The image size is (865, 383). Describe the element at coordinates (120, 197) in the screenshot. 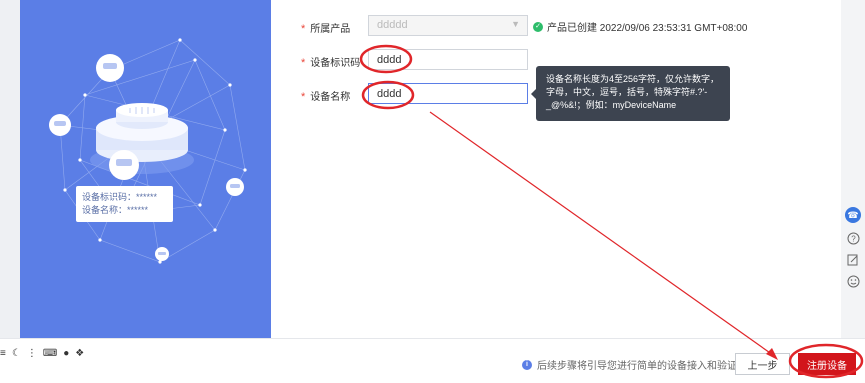

I see `card-identifier-line: 设备标识码：******` at that location.